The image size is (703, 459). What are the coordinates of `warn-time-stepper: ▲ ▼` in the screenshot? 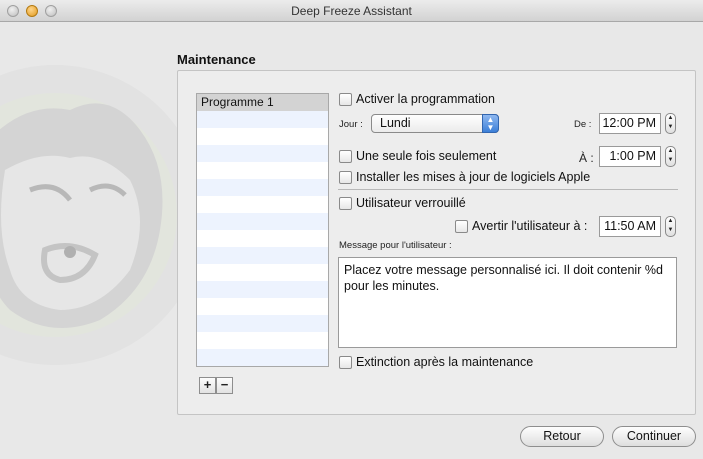 It's located at (670, 226).